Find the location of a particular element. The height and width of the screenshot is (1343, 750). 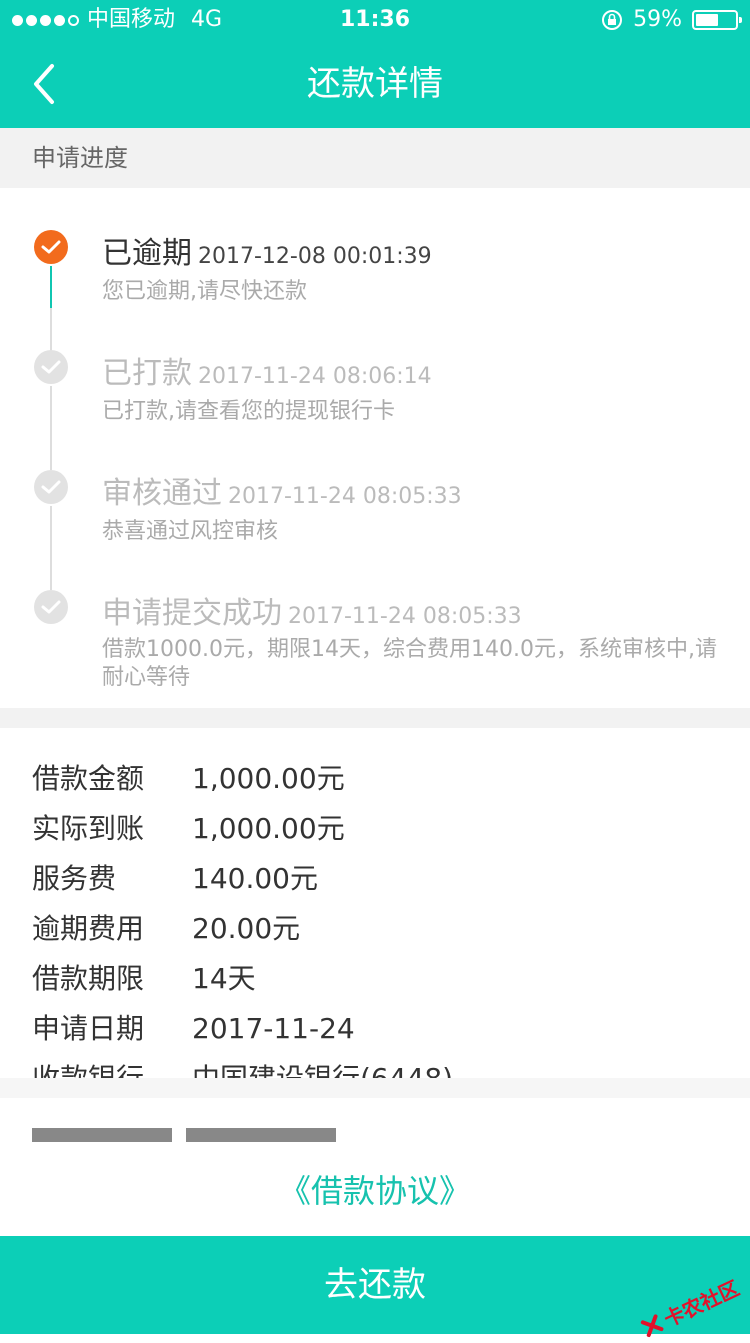

battery-percent: 59% is located at coordinates (657, 19).